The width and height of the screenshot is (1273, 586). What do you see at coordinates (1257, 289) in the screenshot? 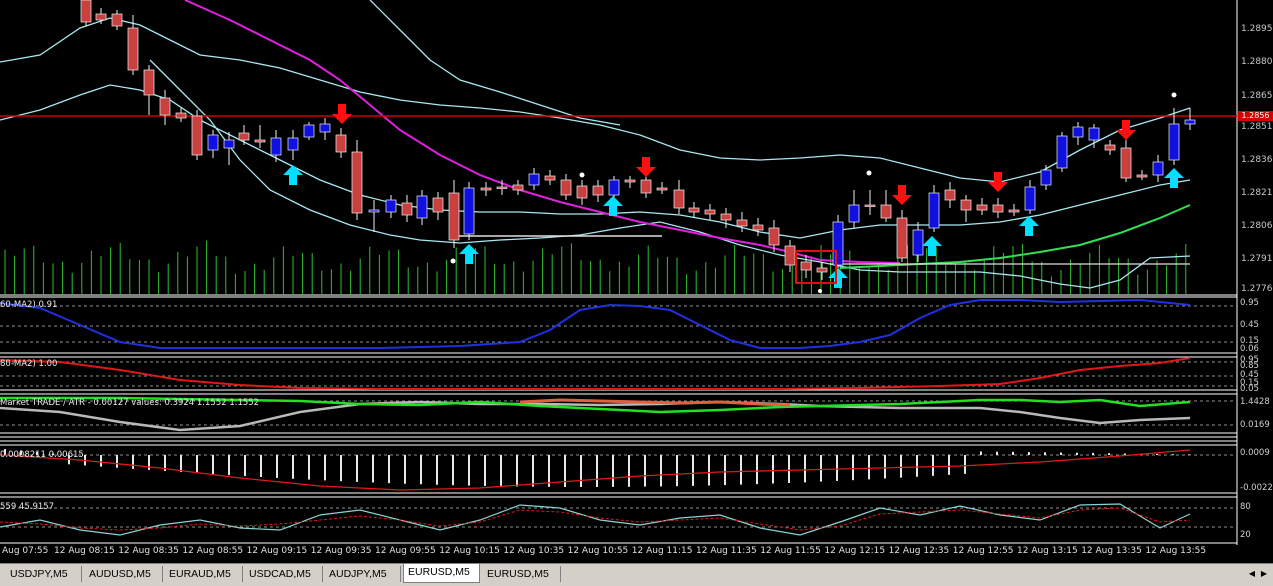
I see `price-tick-label: 1.27765` at bounding box center [1257, 289].